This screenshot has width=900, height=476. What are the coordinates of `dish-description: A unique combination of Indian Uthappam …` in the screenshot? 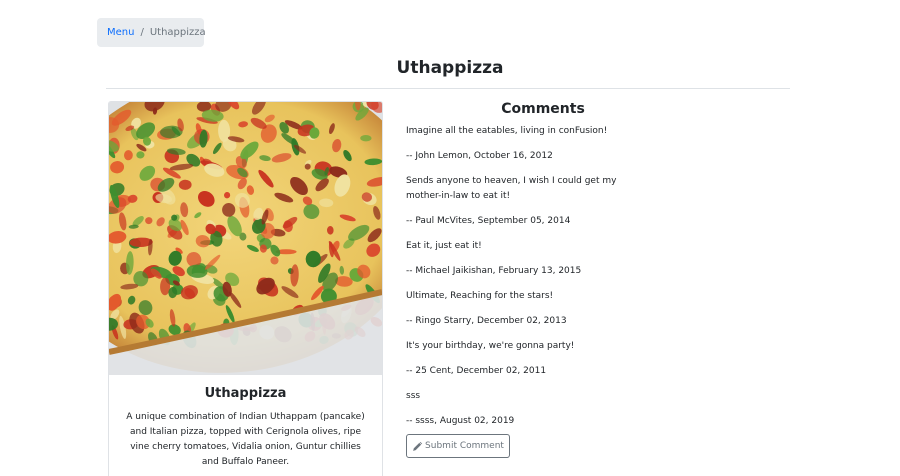 It's located at (245, 439).